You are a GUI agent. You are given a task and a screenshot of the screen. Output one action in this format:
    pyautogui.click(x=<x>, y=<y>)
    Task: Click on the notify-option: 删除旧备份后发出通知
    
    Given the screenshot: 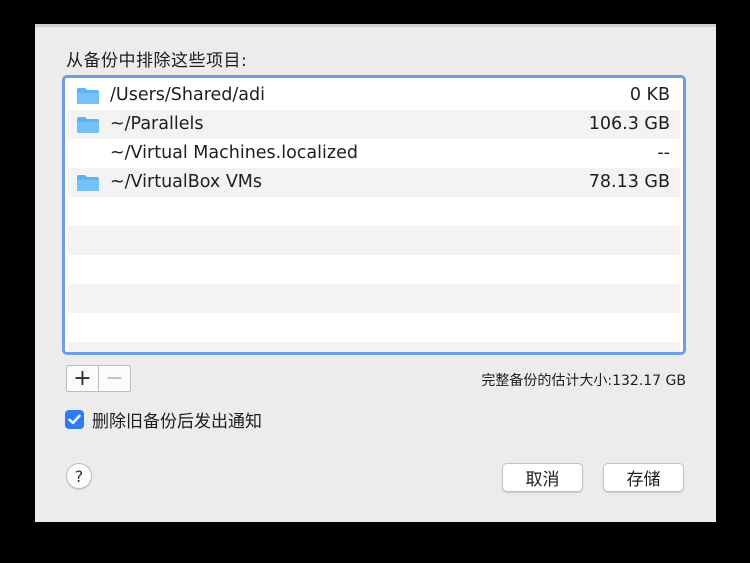 What is the action you would take?
    pyautogui.click(x=163, y=419)
    